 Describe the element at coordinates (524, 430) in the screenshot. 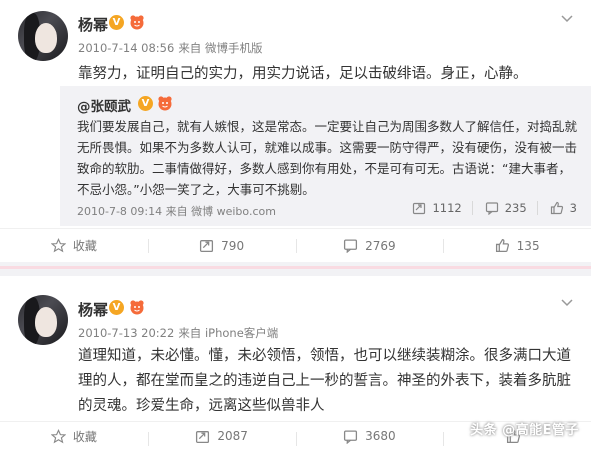

I see `watermark: 头条 @高能E管子` at that location.